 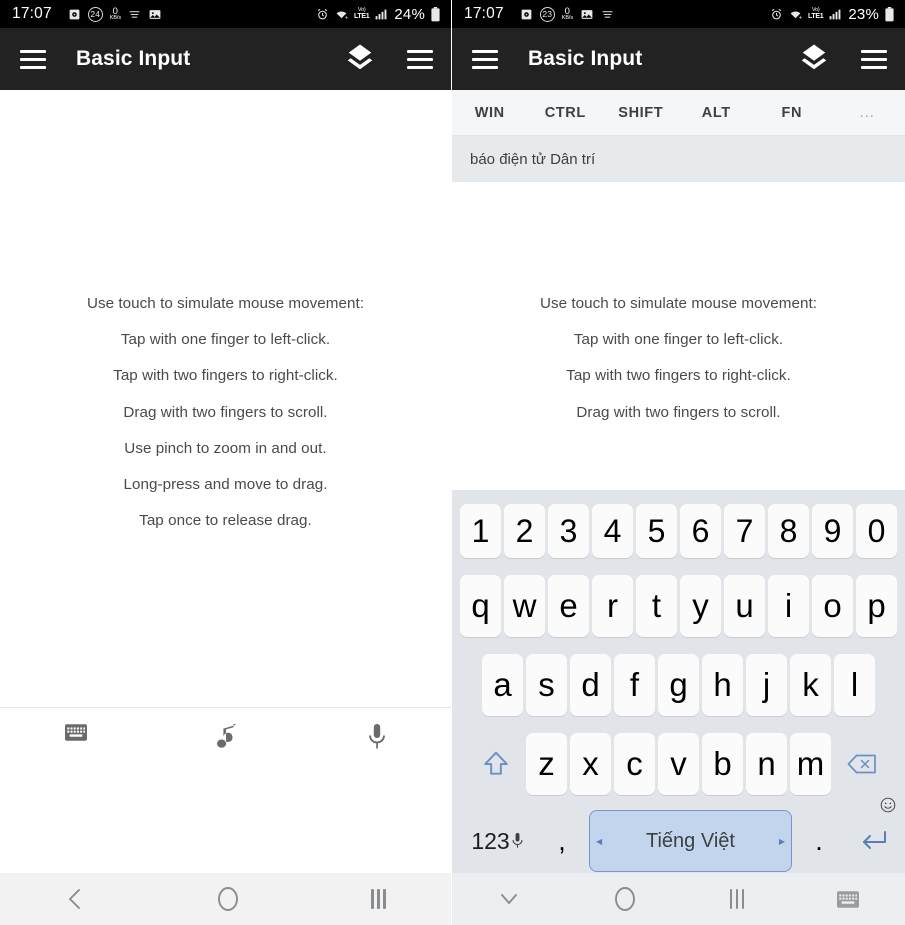 I want to click on key-8: 8, so click(x=788, y=531).